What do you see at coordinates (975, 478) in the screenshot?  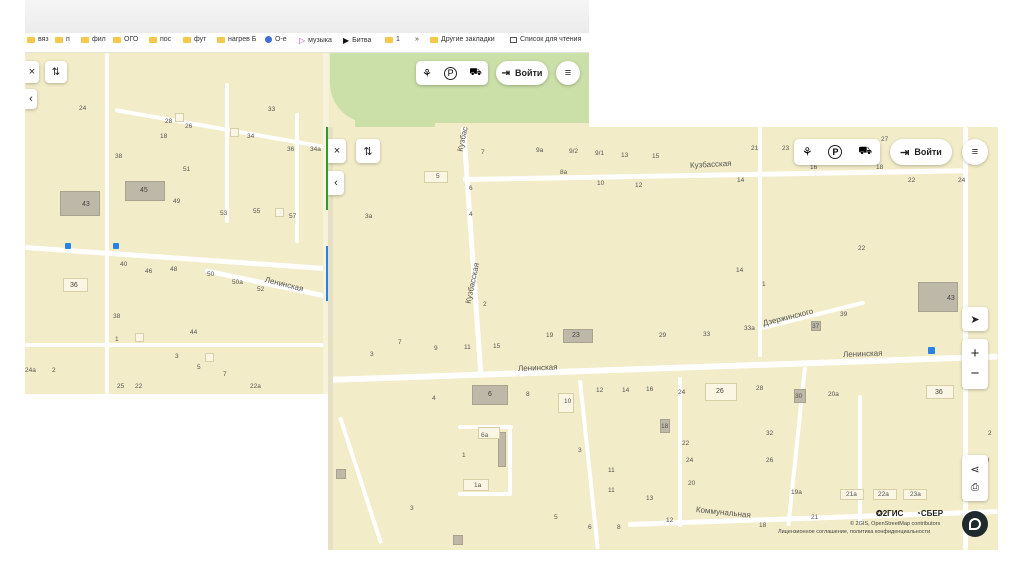 I see `share-print-controls: ⋖ ⎙` at bounding box center [975, 478].